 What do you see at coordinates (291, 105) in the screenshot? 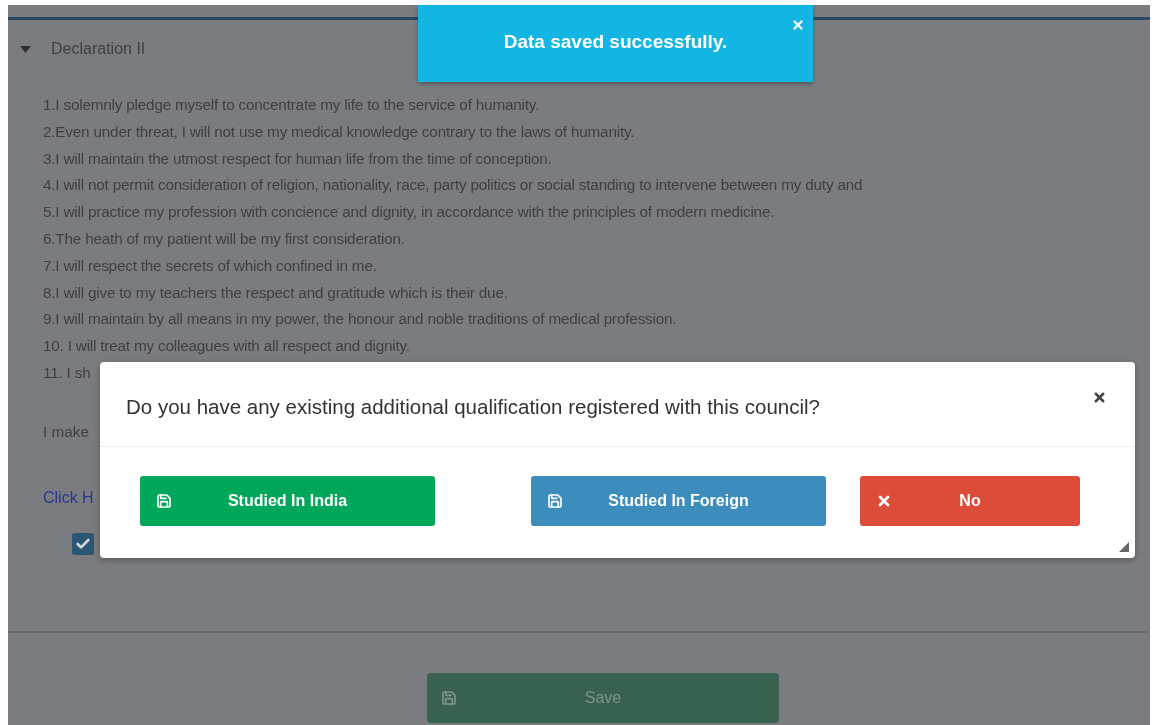
I see `declaration-item: 1.I solemnly pledge myself to concentrate my life to the service of humanity.` at bounding box center [291, 105].